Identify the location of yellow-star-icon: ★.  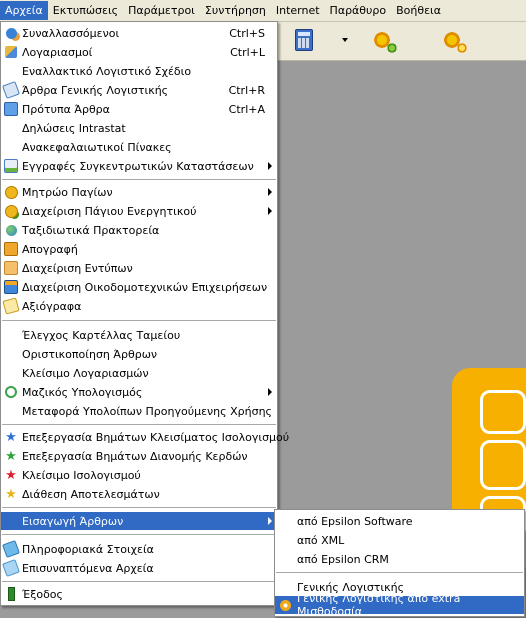
(11, 494).